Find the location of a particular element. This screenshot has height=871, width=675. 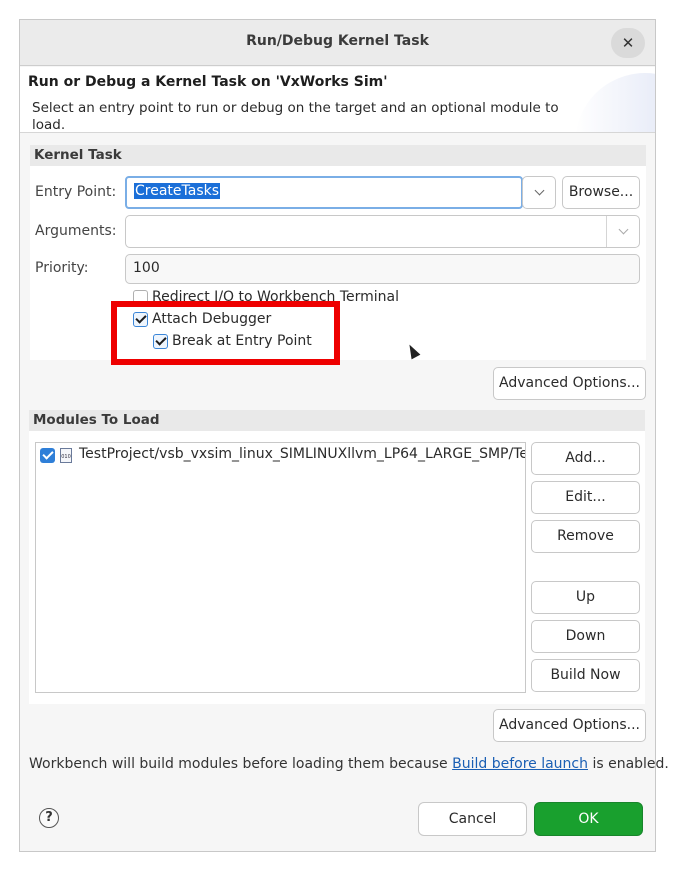

title-bar: Run/Debug Kernel Task ✕ is located at coordinates (337, 43).